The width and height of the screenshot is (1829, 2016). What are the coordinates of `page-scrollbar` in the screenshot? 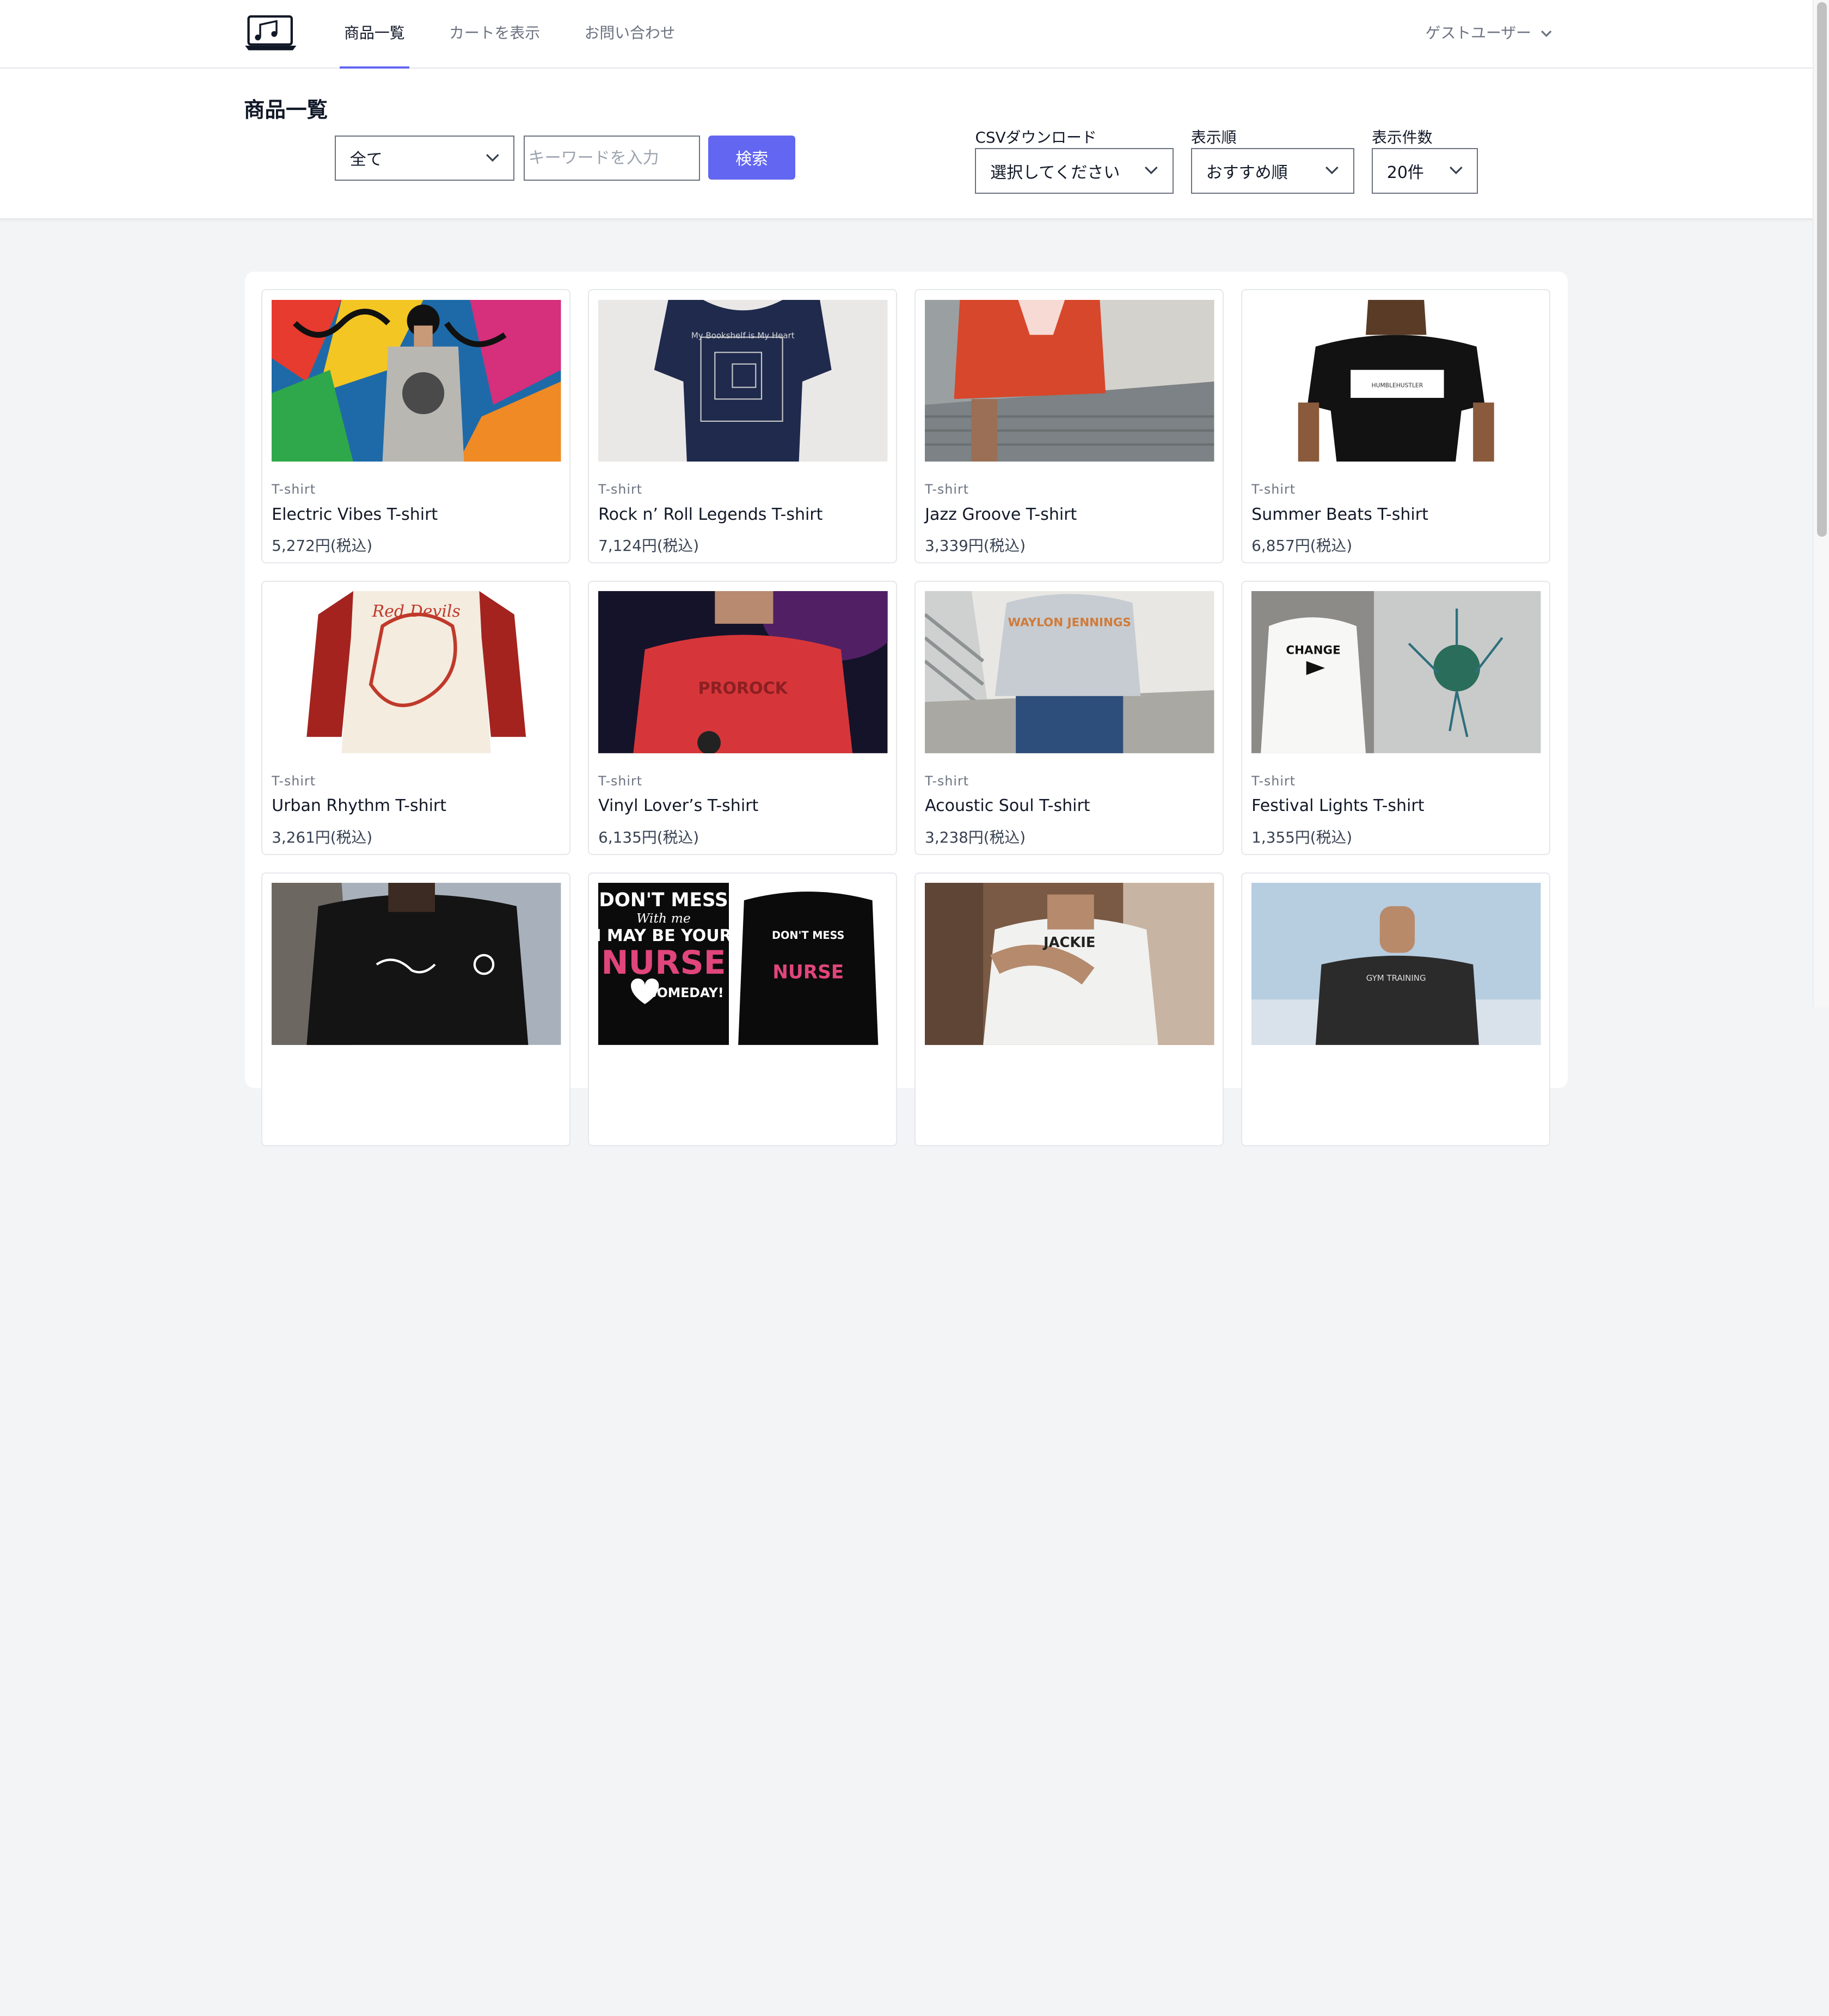 It's located at (1821, 504).